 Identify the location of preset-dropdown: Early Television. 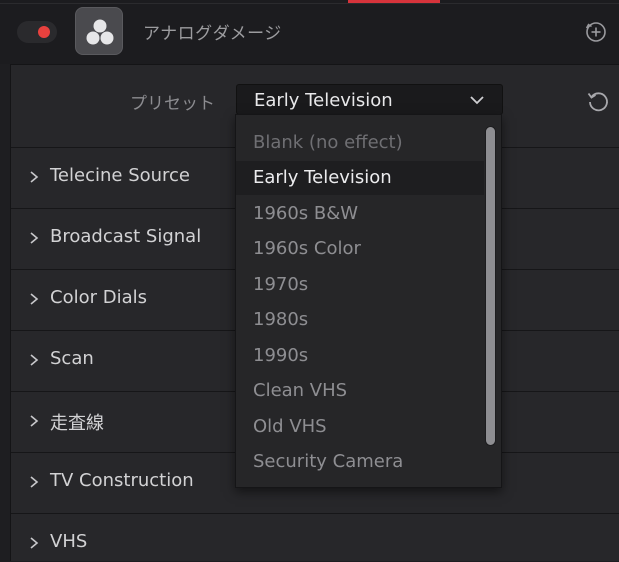
(369, 99).